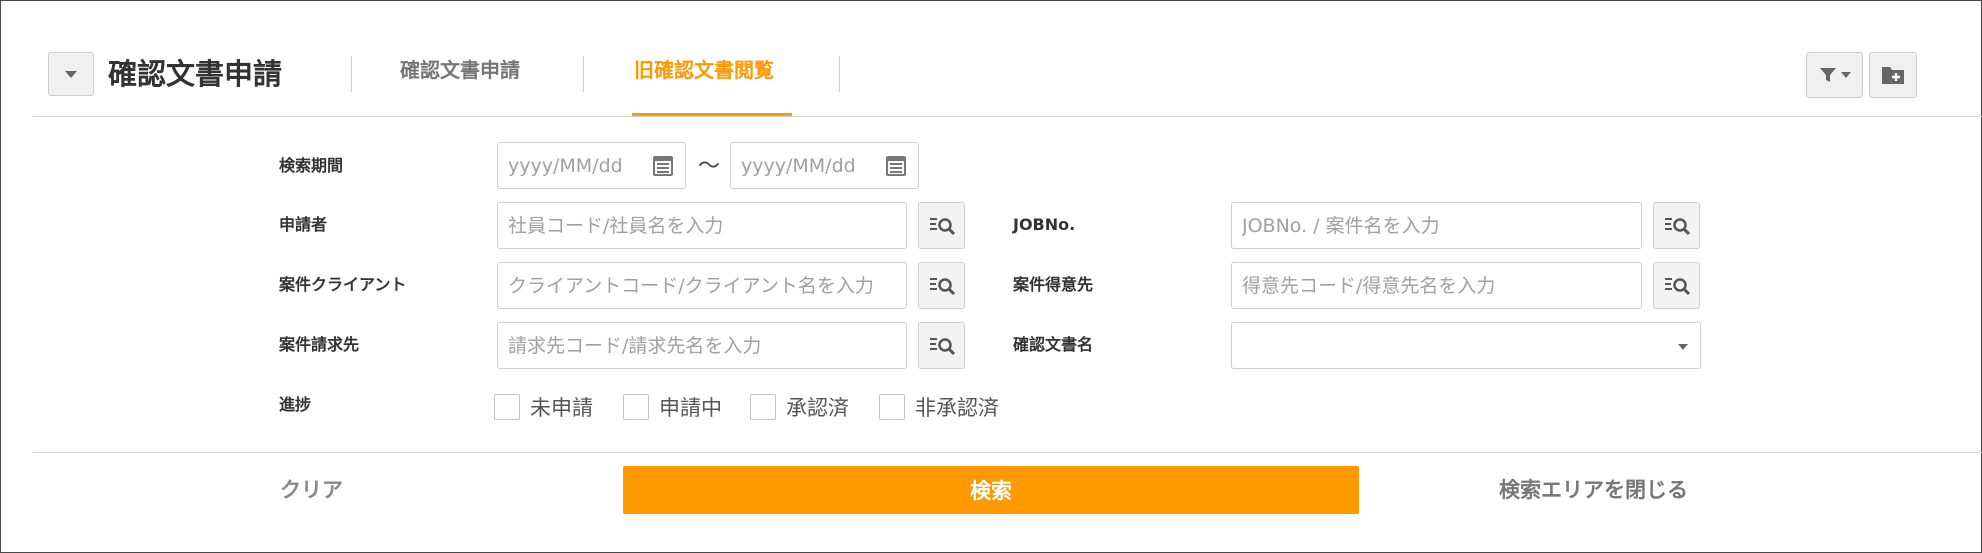  What do you see at coordinates (319, 344) in the screenshot?
I see `billing-label: 案件請求先` at bounding box center [319, 344].